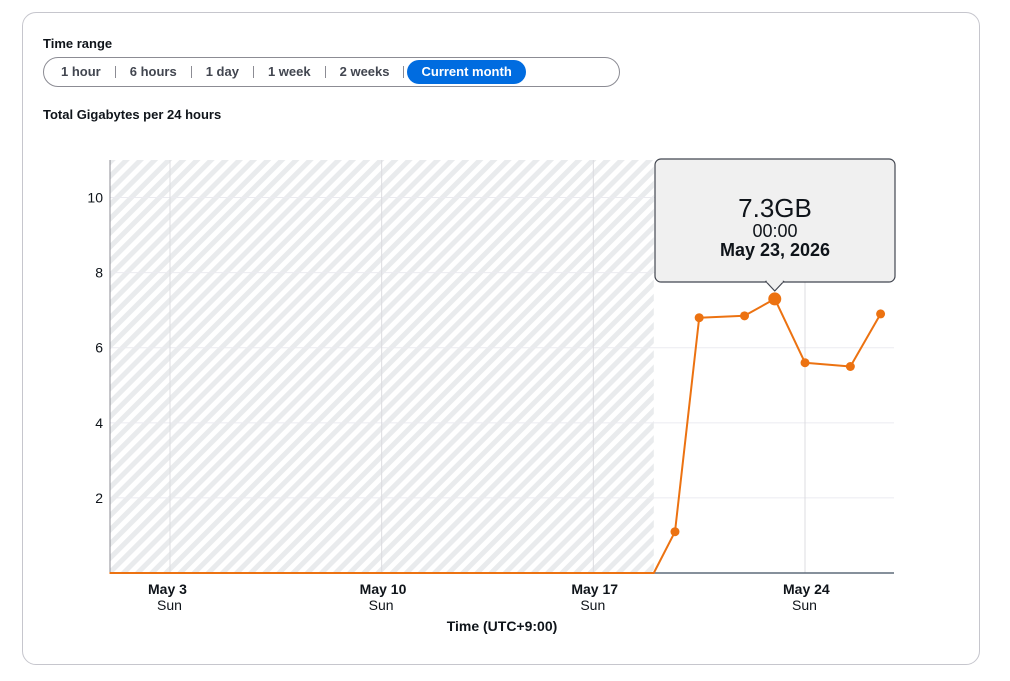  What do you see at coordinates (95, 198) in the screenshot?
I see `y-tick-label: 10` at bounding box center [95, 198].